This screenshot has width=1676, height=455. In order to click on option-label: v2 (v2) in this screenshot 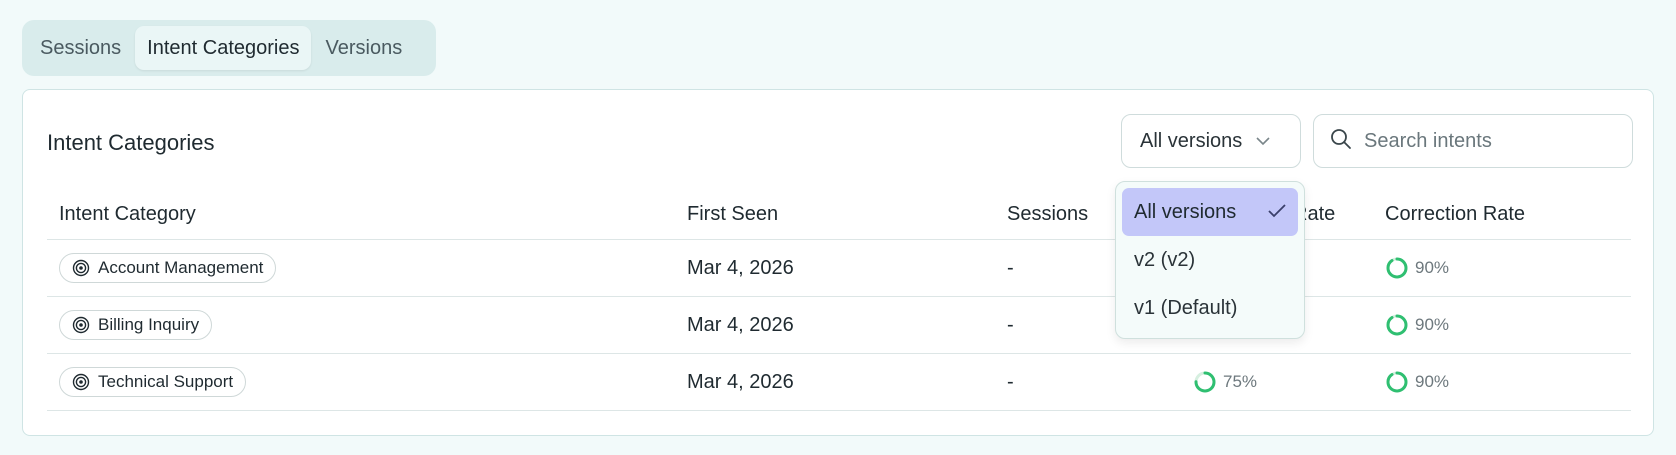, I will do `click(1165, 259)`.